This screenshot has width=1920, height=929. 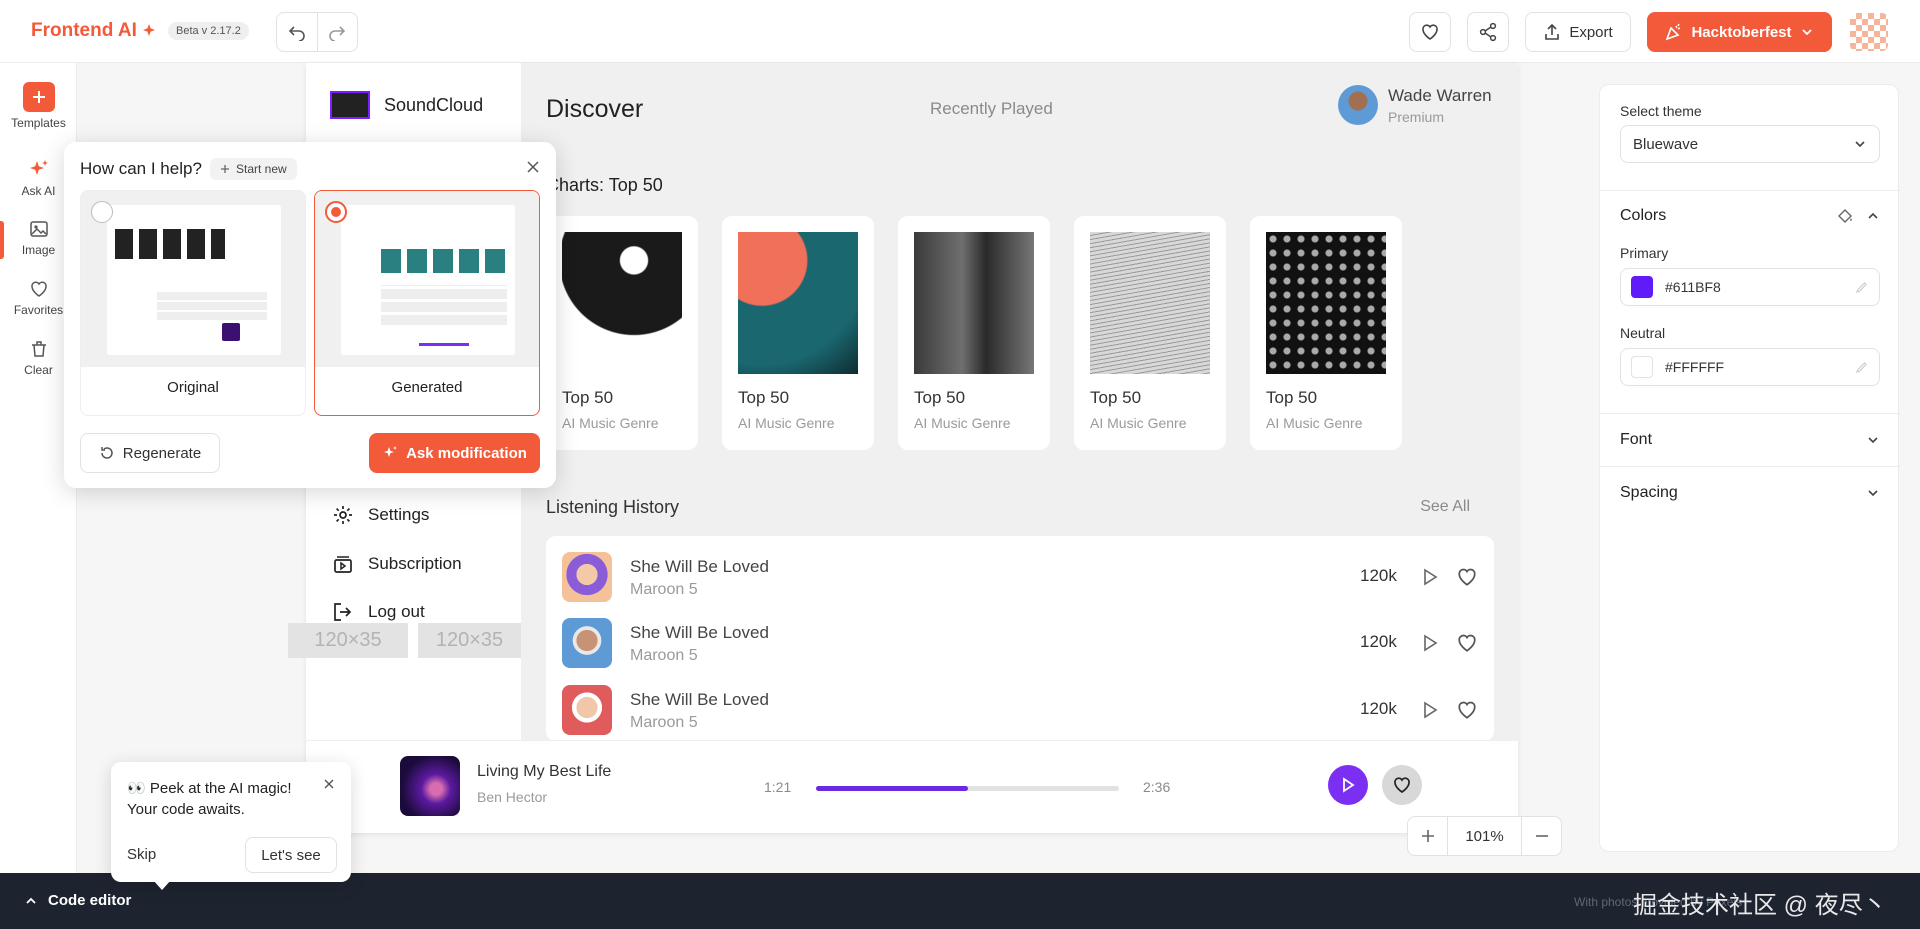 What do you see at coordinates (141, 854) in the screenshot?
I see `skip-button: Skip` at bounding box center [141, 854].